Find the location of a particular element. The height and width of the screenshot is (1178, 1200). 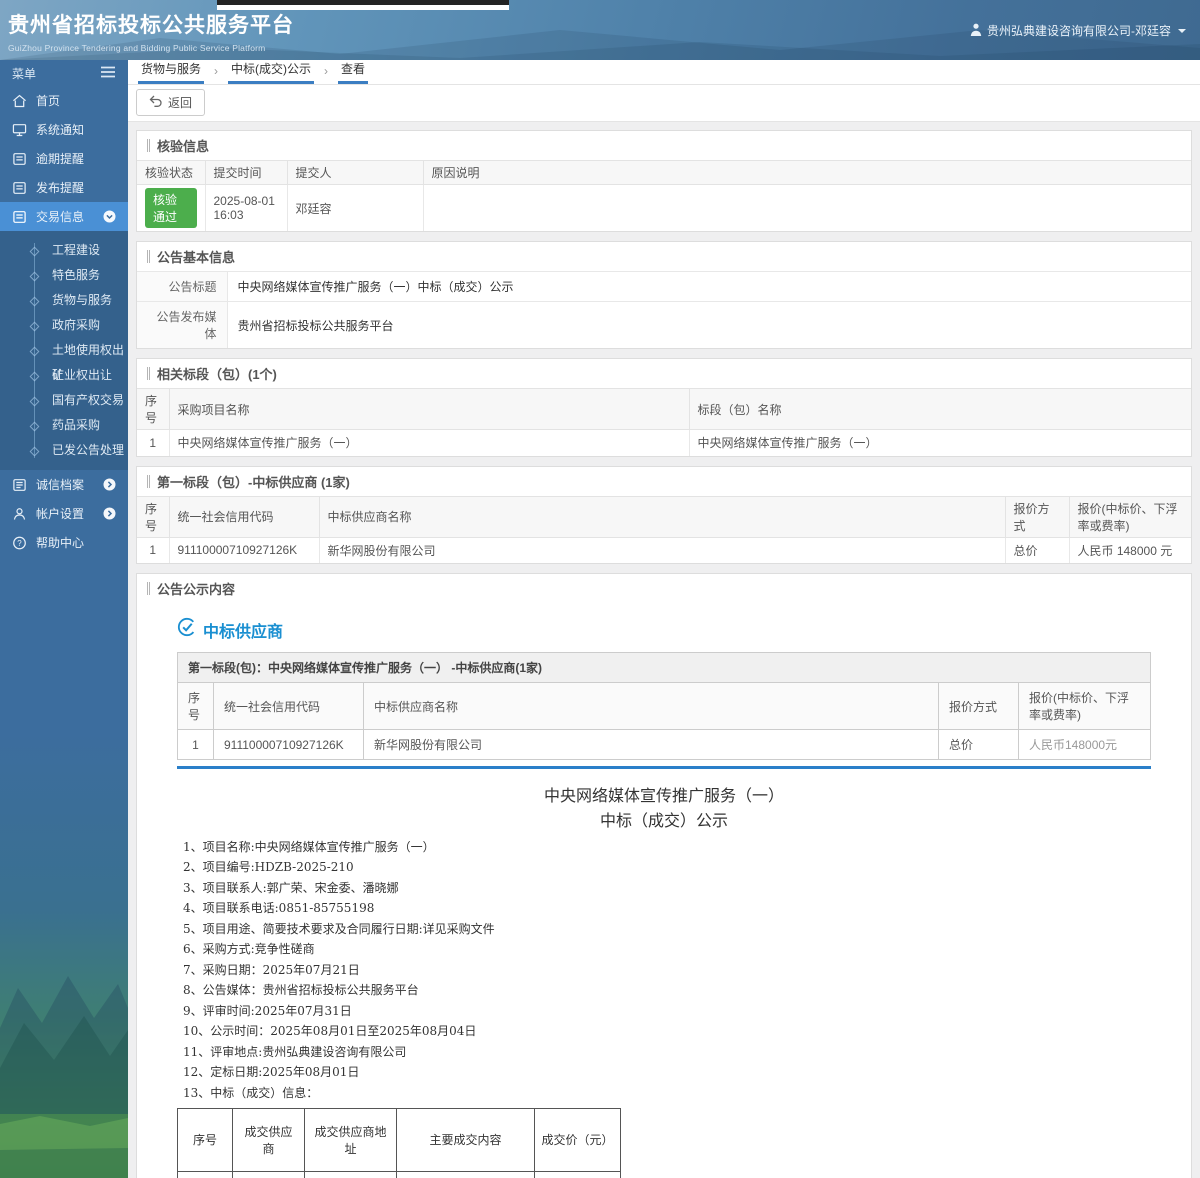

breadcrumb-view: 查看 is located at coordinates (353, 72).